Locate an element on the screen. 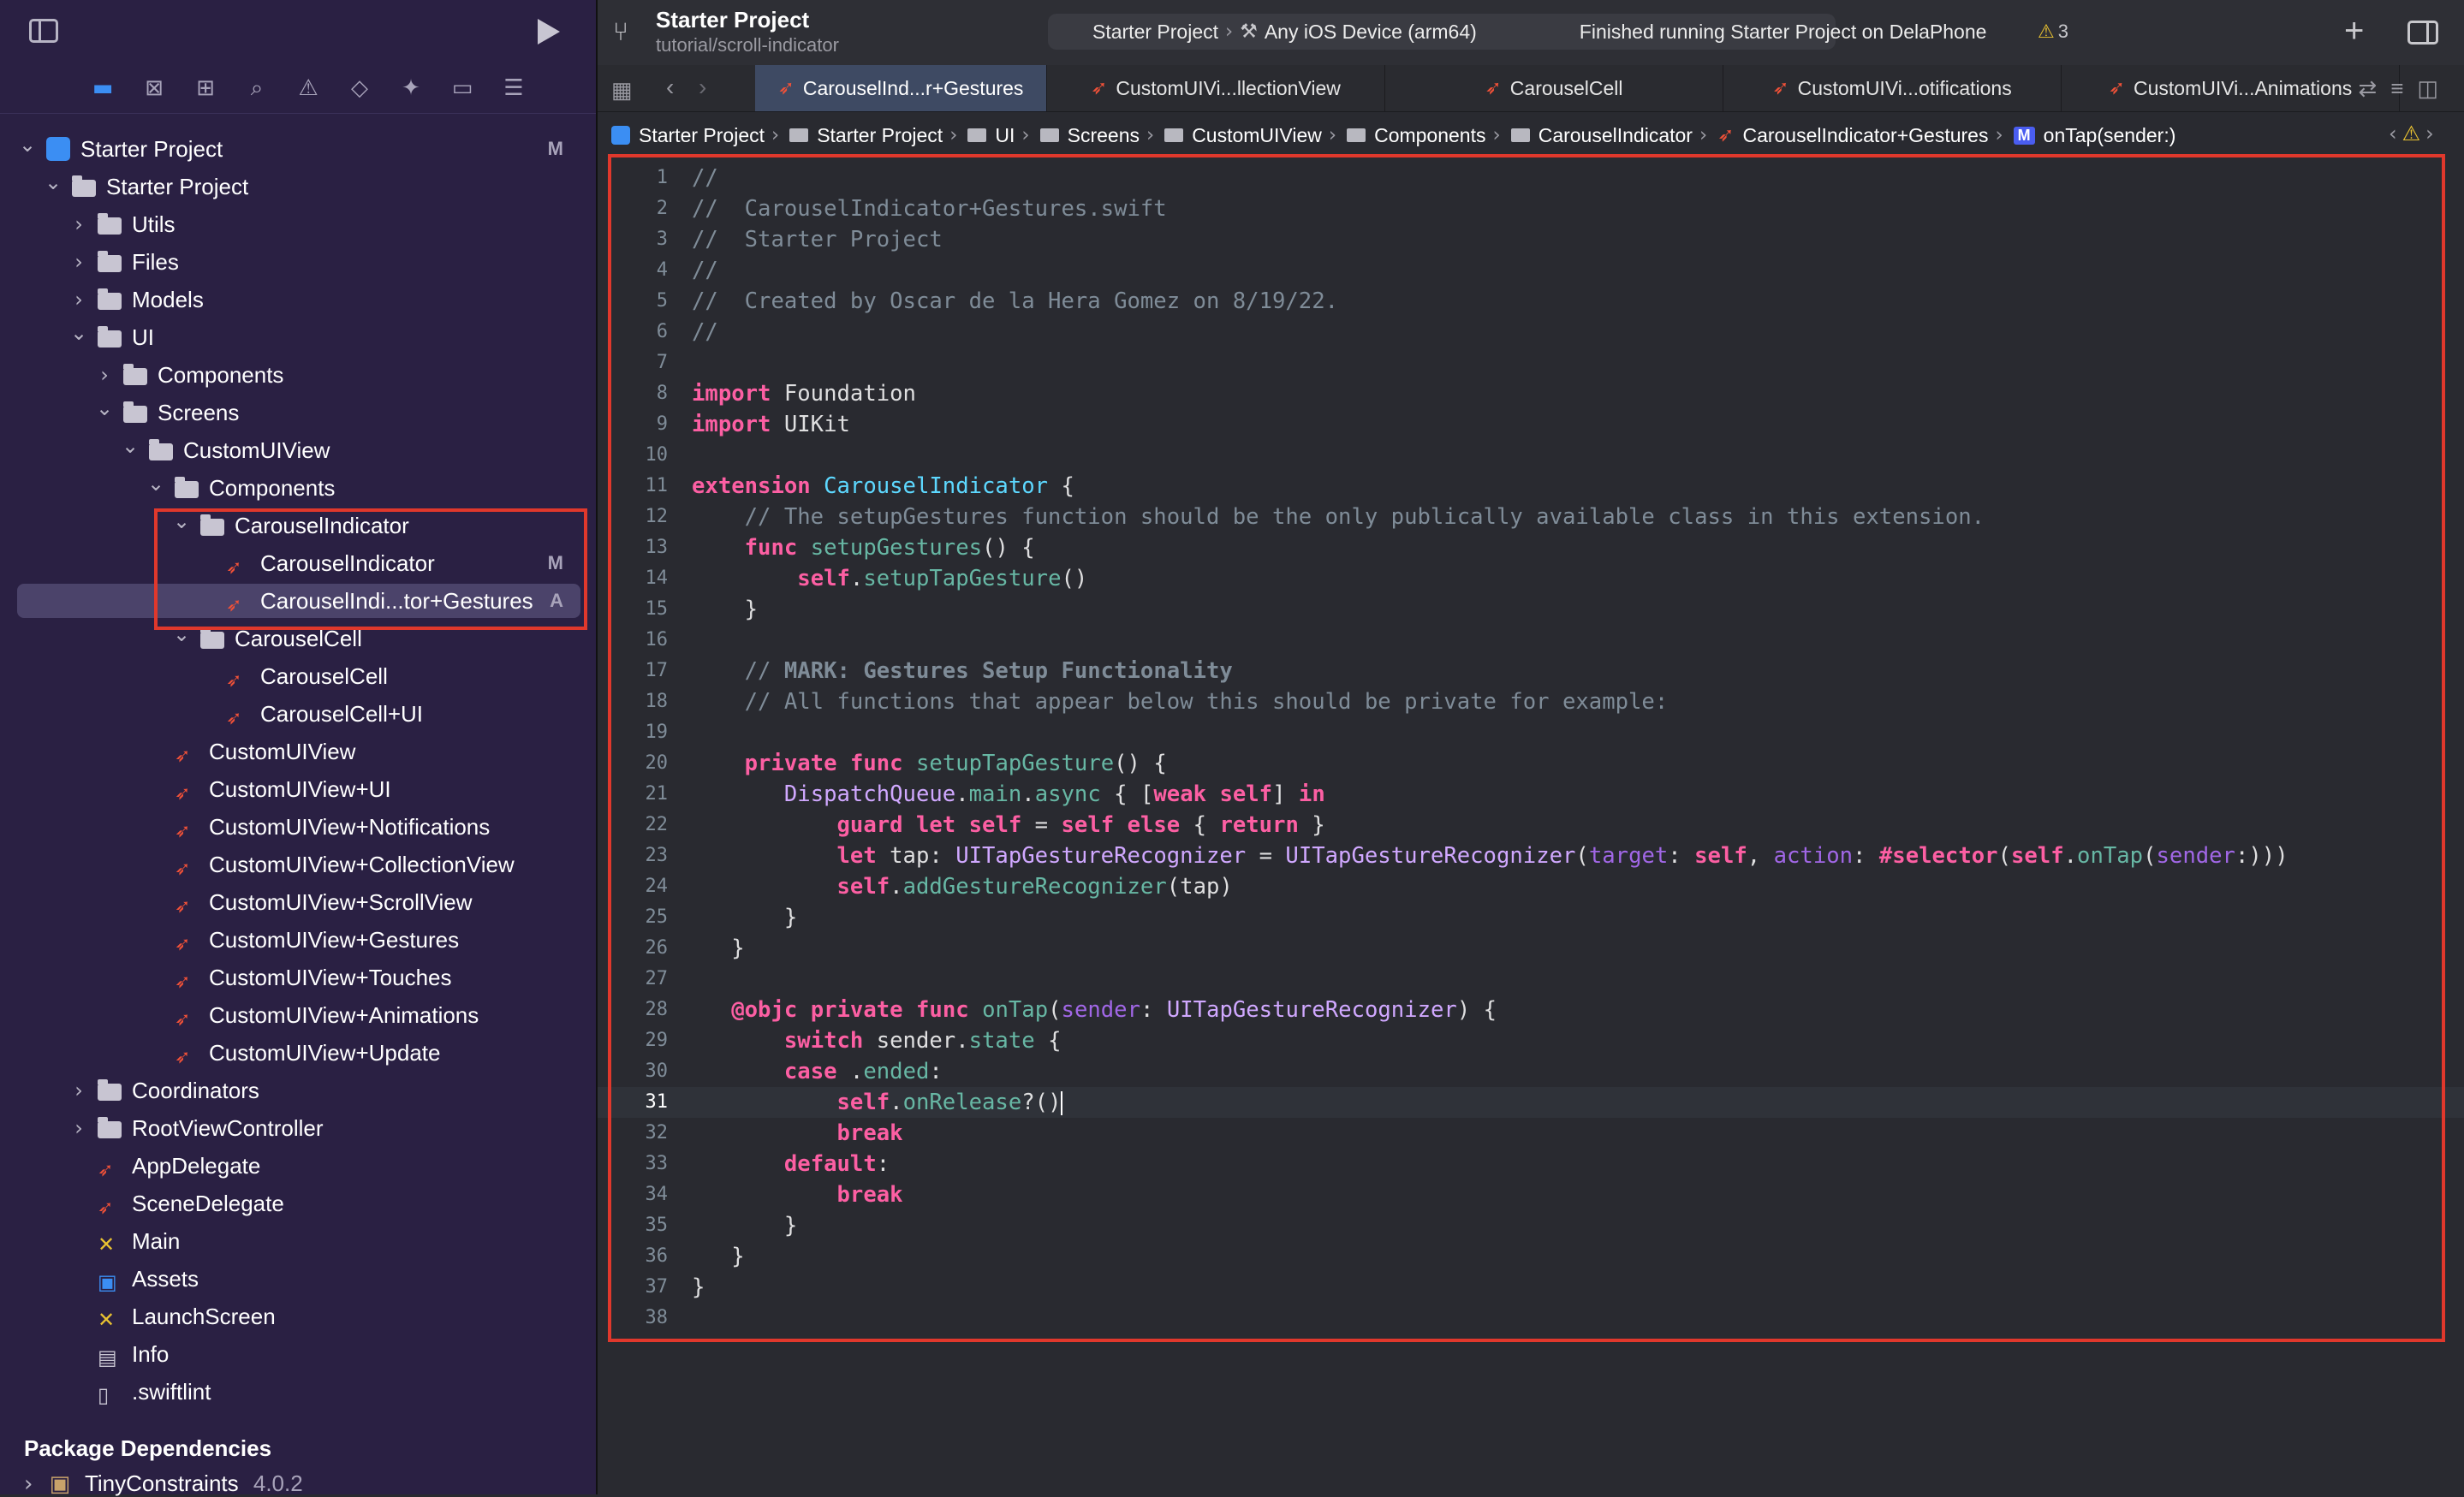 Image resolution: width=2464 pixels, height=1497 pixels. source-control-icon: ⊠ is located at coordinates (154, 88).